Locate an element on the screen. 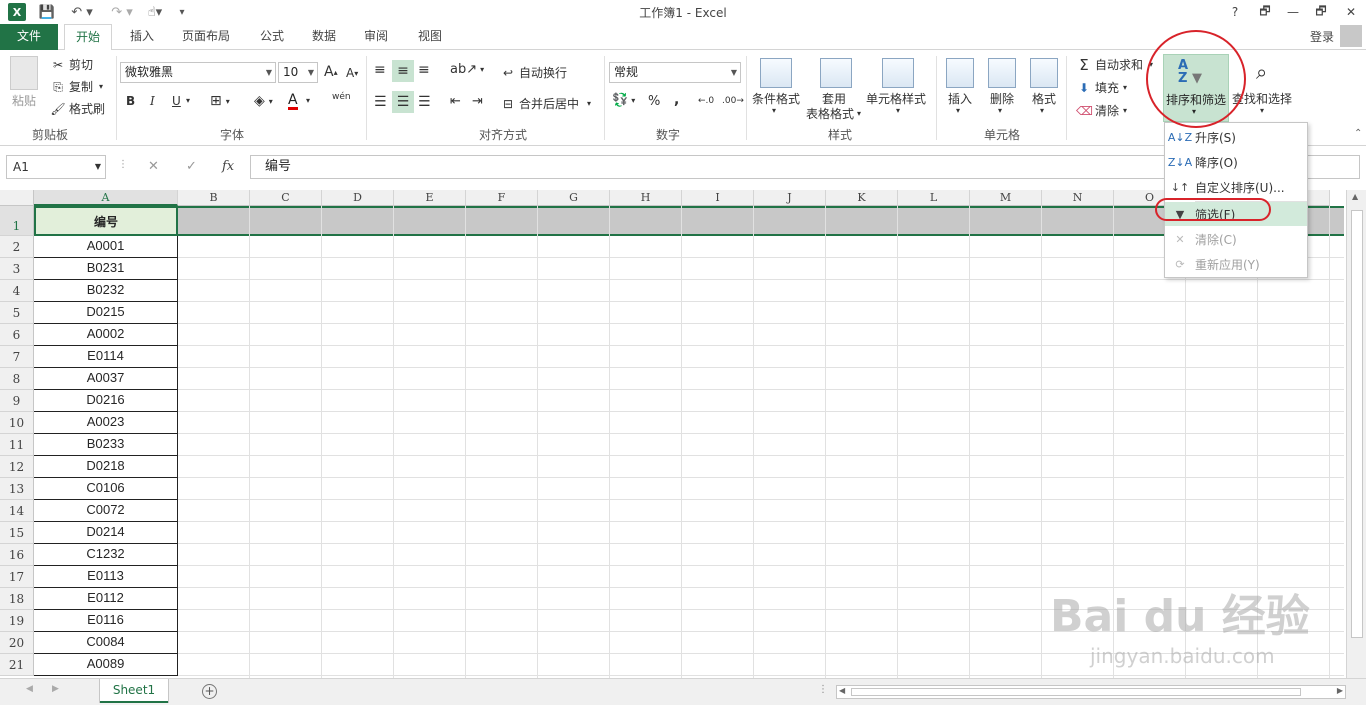 This screenshot has height=705, width=1366. table-cell: D0214 is located at coordinates (106, 533).